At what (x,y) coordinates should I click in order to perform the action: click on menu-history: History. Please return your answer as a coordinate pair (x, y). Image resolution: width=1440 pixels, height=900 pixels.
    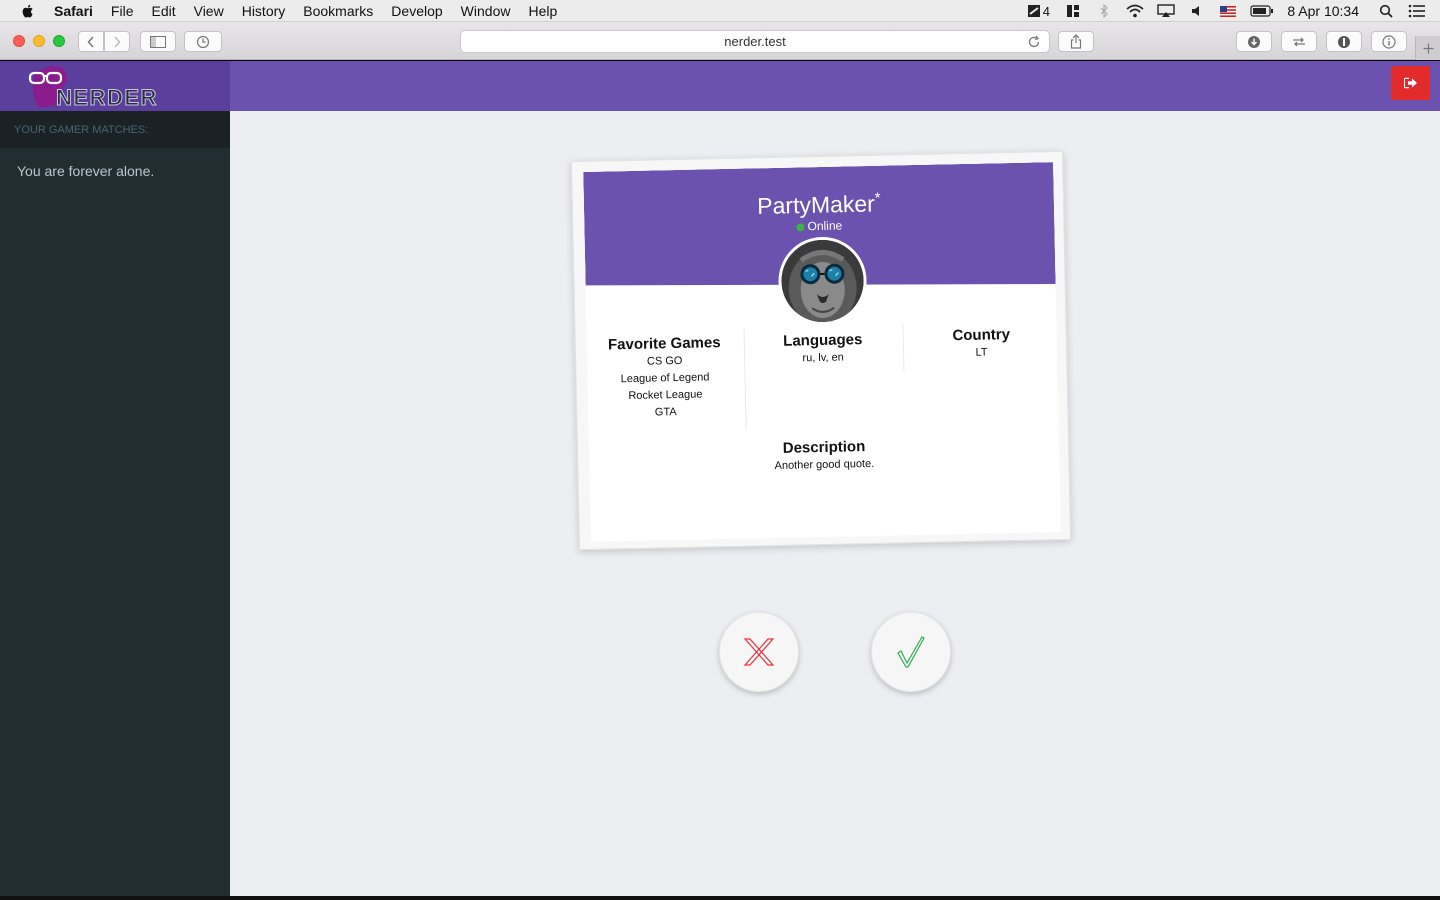
    Looking at the image, I should click on (264, 11).